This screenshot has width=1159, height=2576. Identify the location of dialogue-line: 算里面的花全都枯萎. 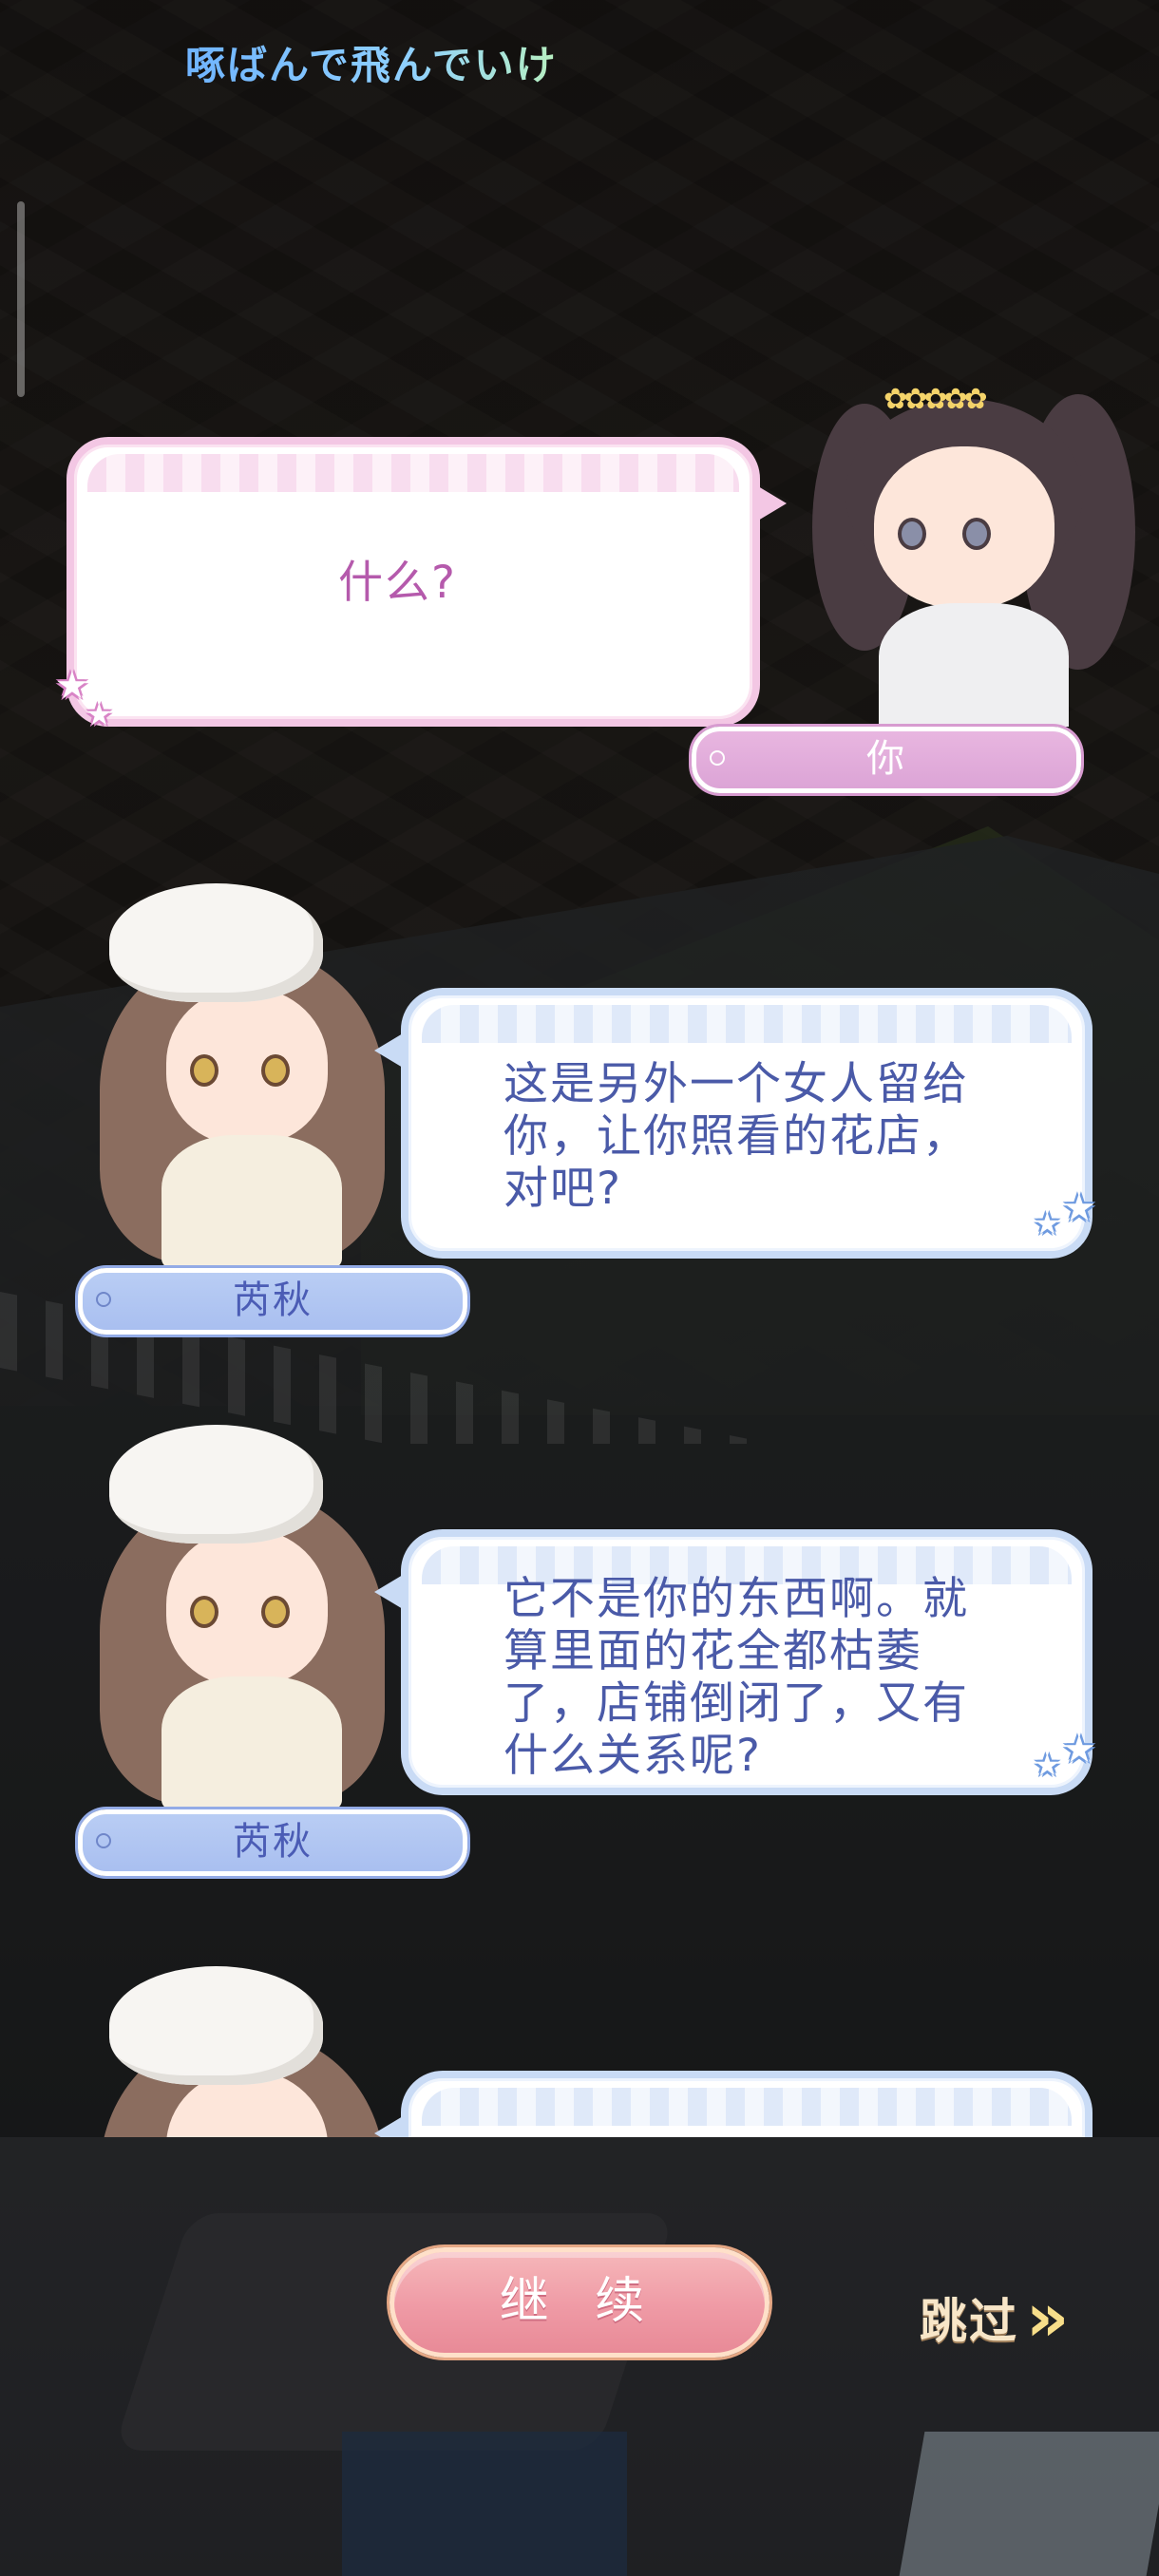
(713, 1651).